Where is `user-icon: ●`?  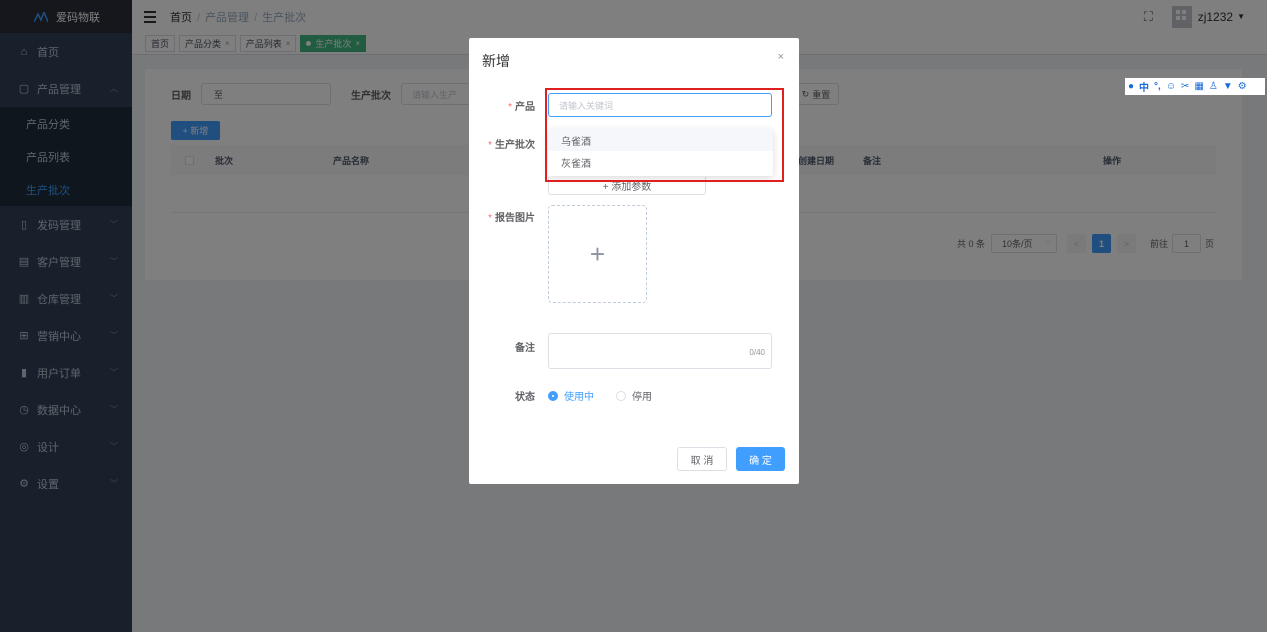
user-icon: ● is located at coordinates (1131, 86).